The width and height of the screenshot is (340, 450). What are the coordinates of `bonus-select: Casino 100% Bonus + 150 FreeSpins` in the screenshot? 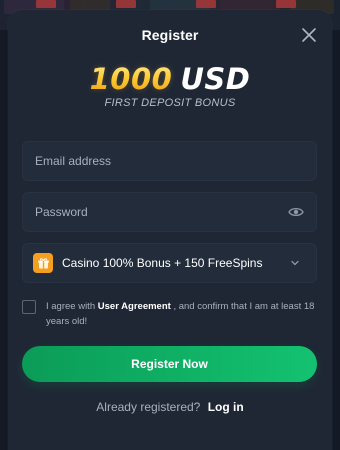 It's located at (169, 263).